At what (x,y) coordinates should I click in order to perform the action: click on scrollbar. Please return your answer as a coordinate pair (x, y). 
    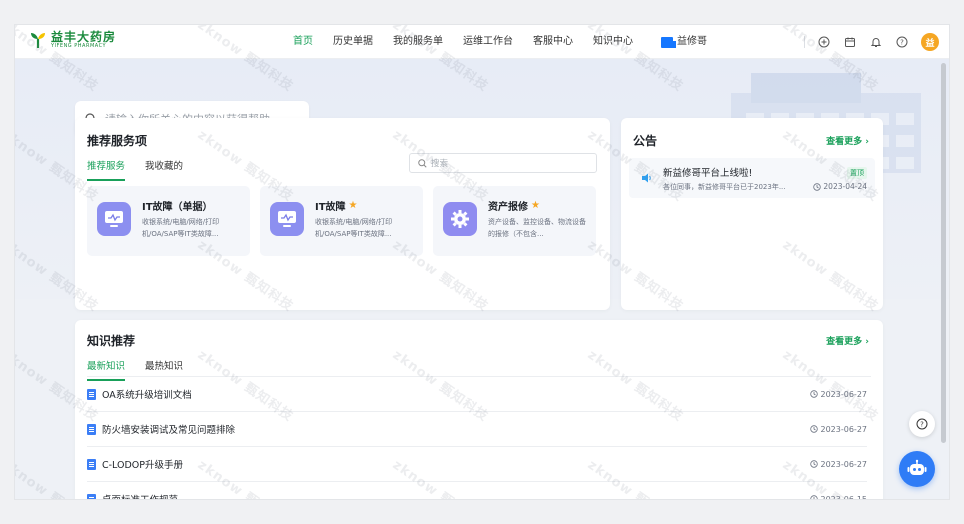
    Looking at the image, I should click on (943, 254).